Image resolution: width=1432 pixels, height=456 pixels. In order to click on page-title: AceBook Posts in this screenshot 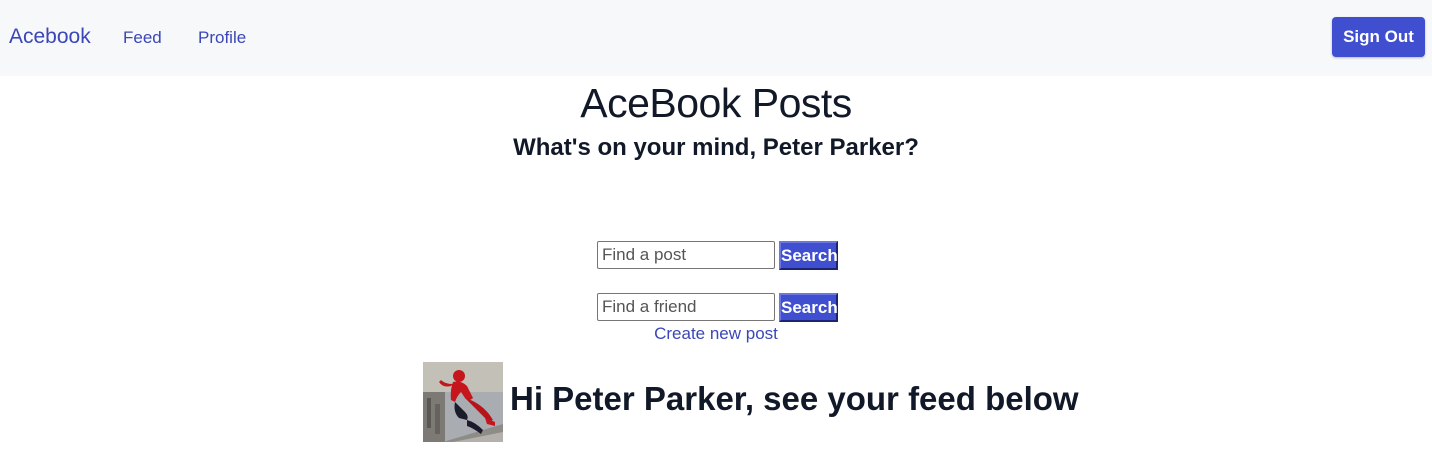, I will do `click(716, 103)`.